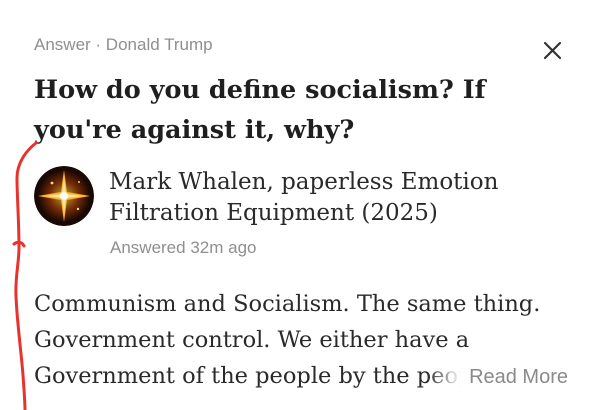  Describe the element at coordinates (287, 304) in the screenshot. I see `answer-line: Communism and Socialism. The same thing.` at that location.